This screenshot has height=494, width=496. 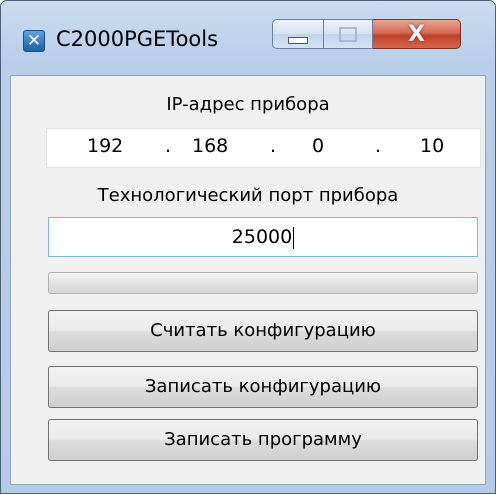 What do you see at coordinates (248, 104) in the screenshot?
I see `ip-label: IP-адрес прибора` at bounding box center [248, 104].